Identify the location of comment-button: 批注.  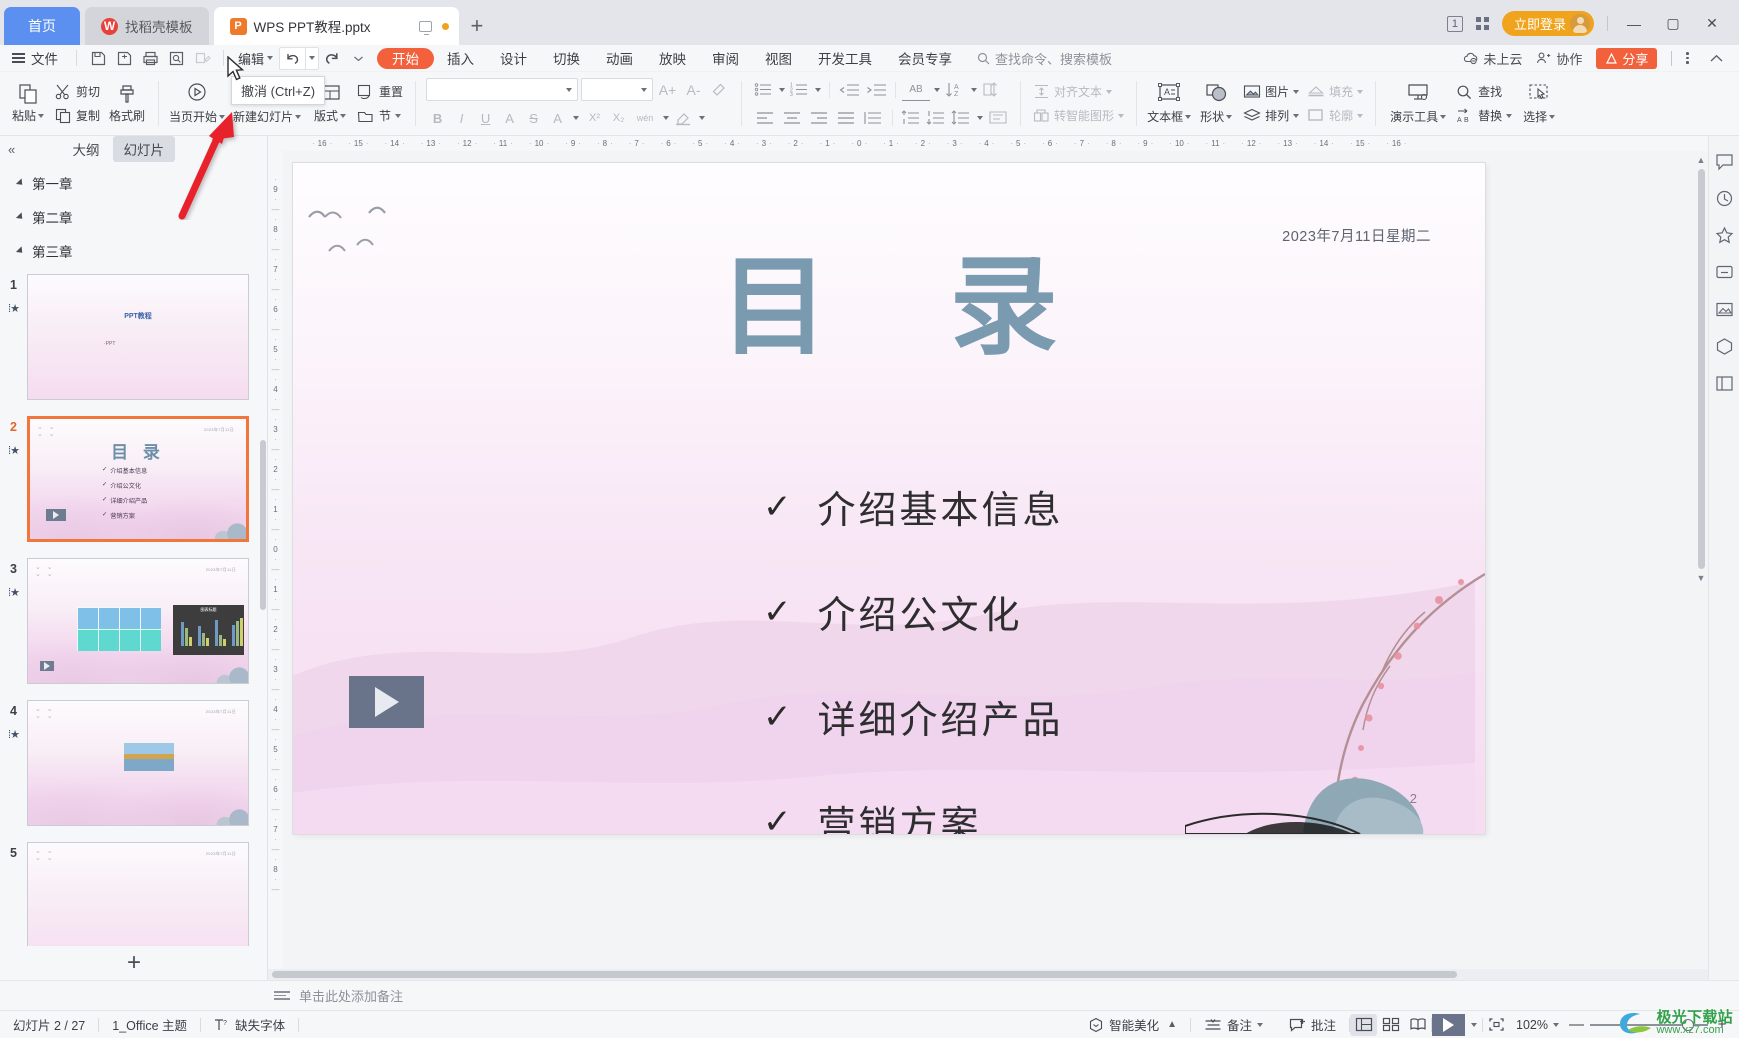
(1312, 1024).